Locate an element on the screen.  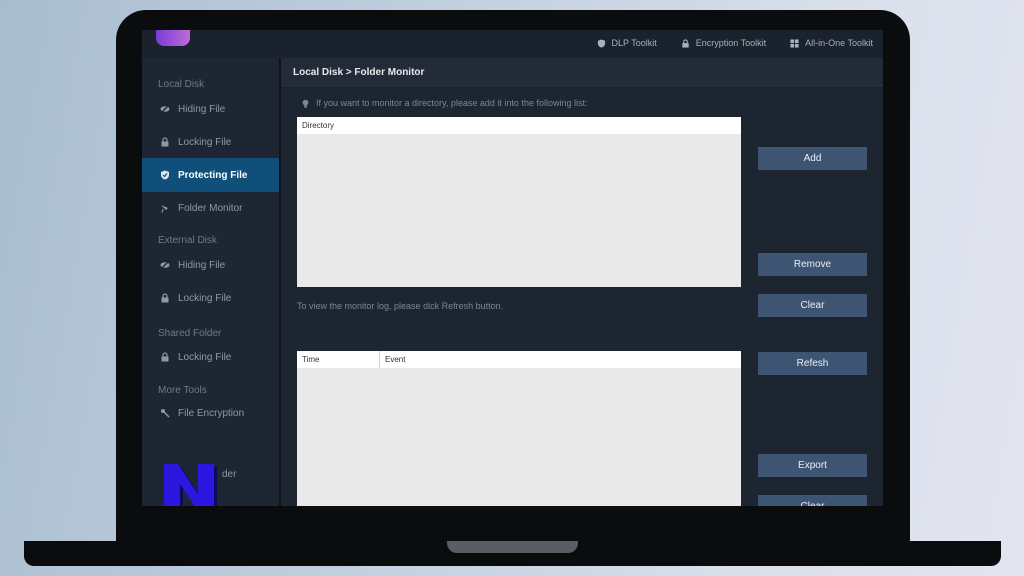
clear-directories-button: Clear is located at coordinates (812, 305).